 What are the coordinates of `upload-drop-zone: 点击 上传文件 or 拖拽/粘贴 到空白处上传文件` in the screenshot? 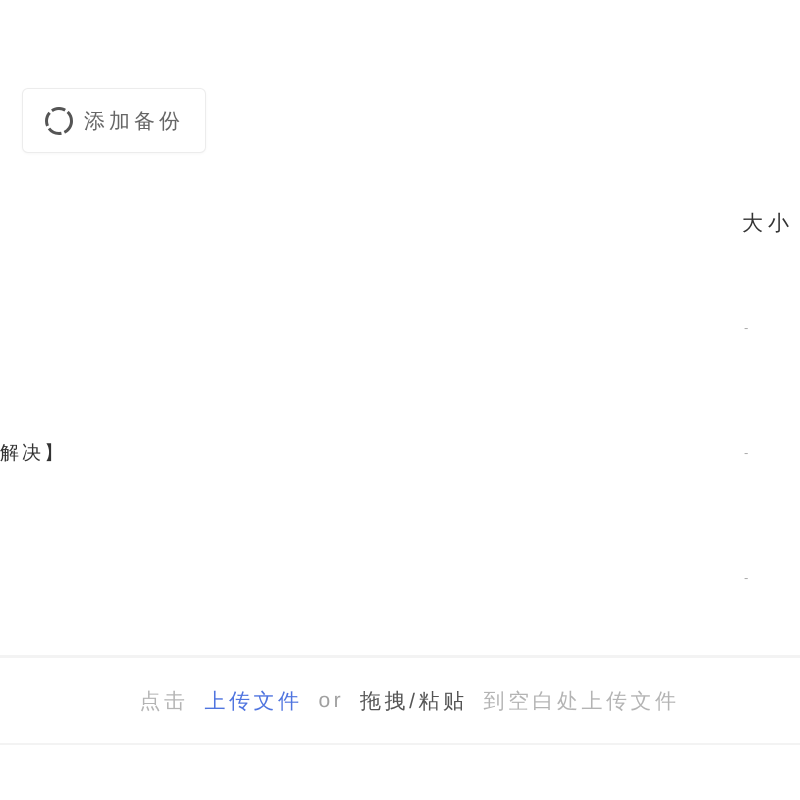 It's located at (400, 700).